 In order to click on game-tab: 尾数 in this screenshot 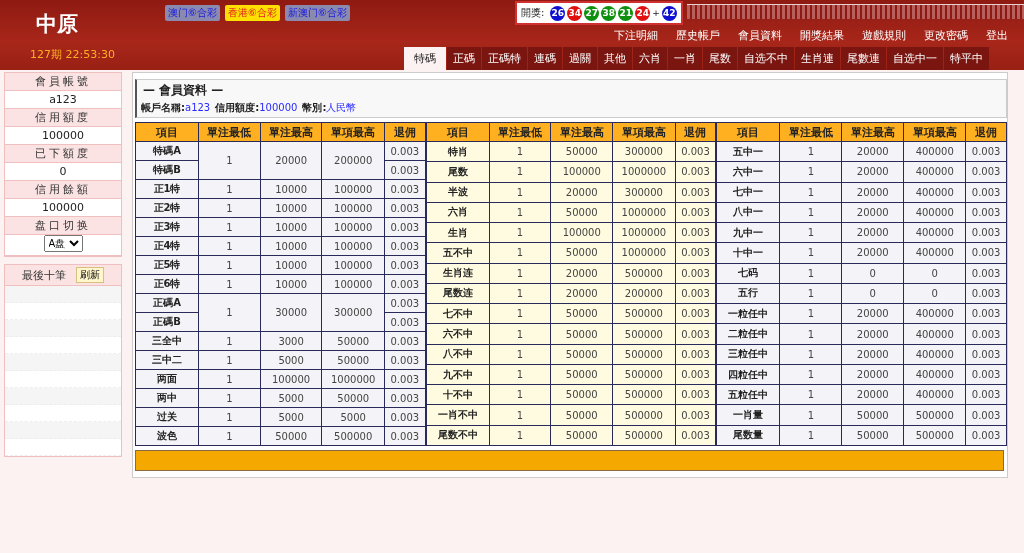, I will do `click(720, 58)`.